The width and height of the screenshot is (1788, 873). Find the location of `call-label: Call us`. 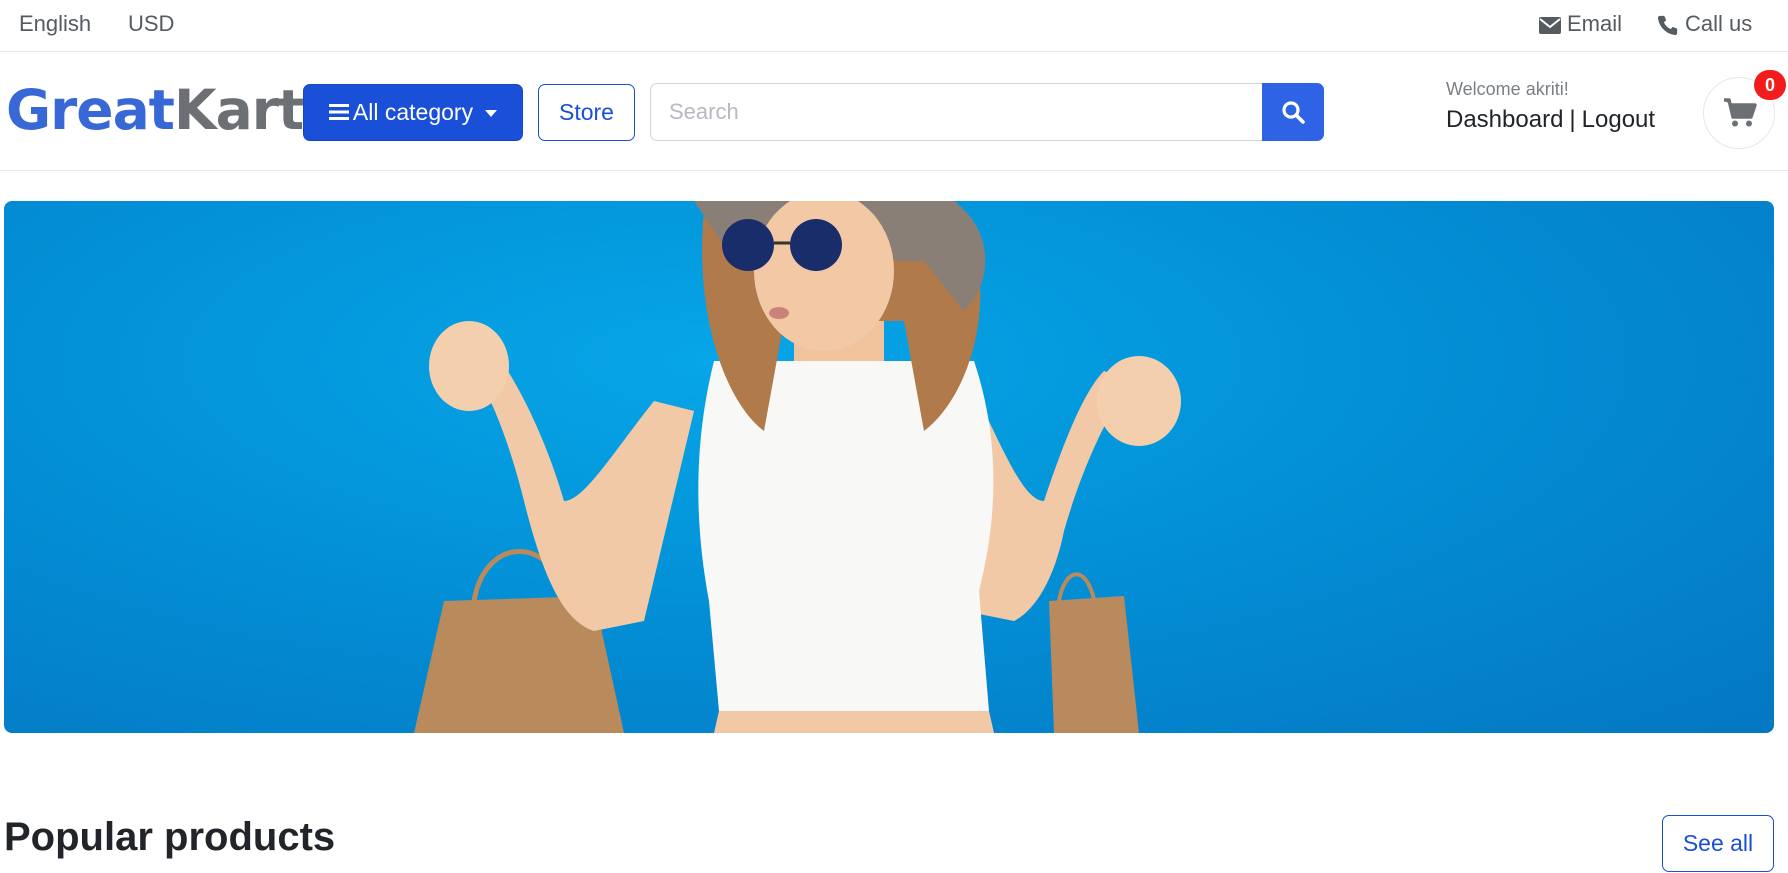

call-label: Call us is located at coordinates (1719, 23).